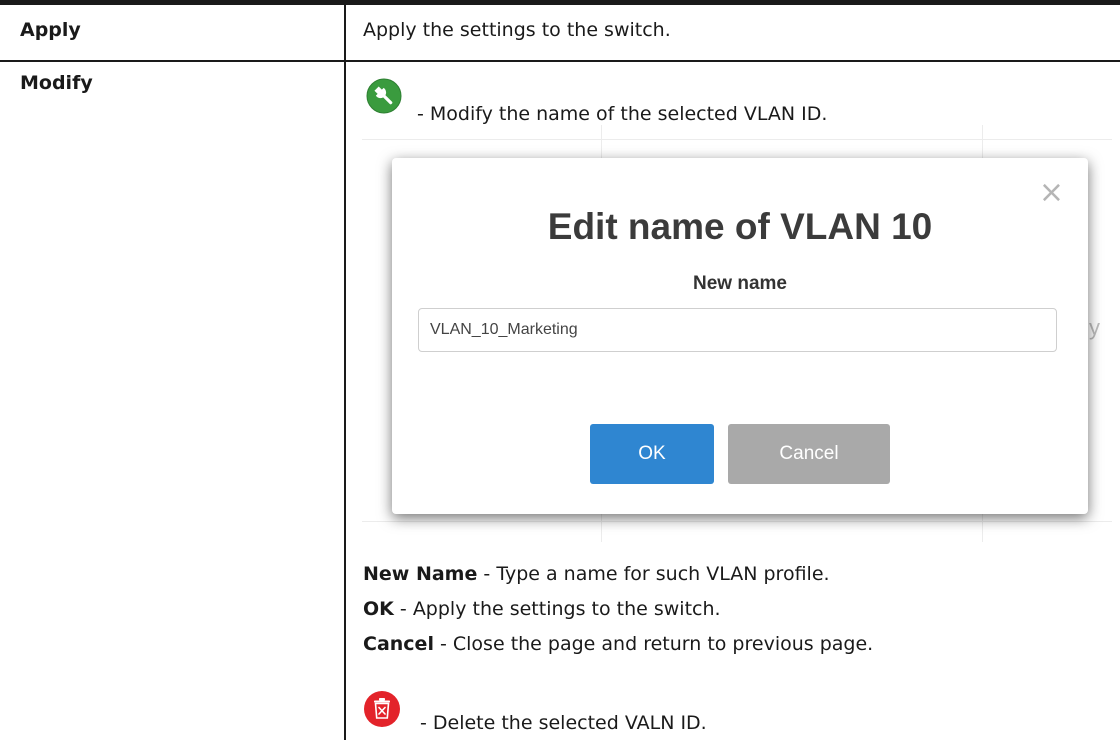 Image resolution: width=1120 pixels, height=740 pixels. Describe the element at coordinates (56, 83) in the screenshot. I see `term-modify: Modify` at that location.